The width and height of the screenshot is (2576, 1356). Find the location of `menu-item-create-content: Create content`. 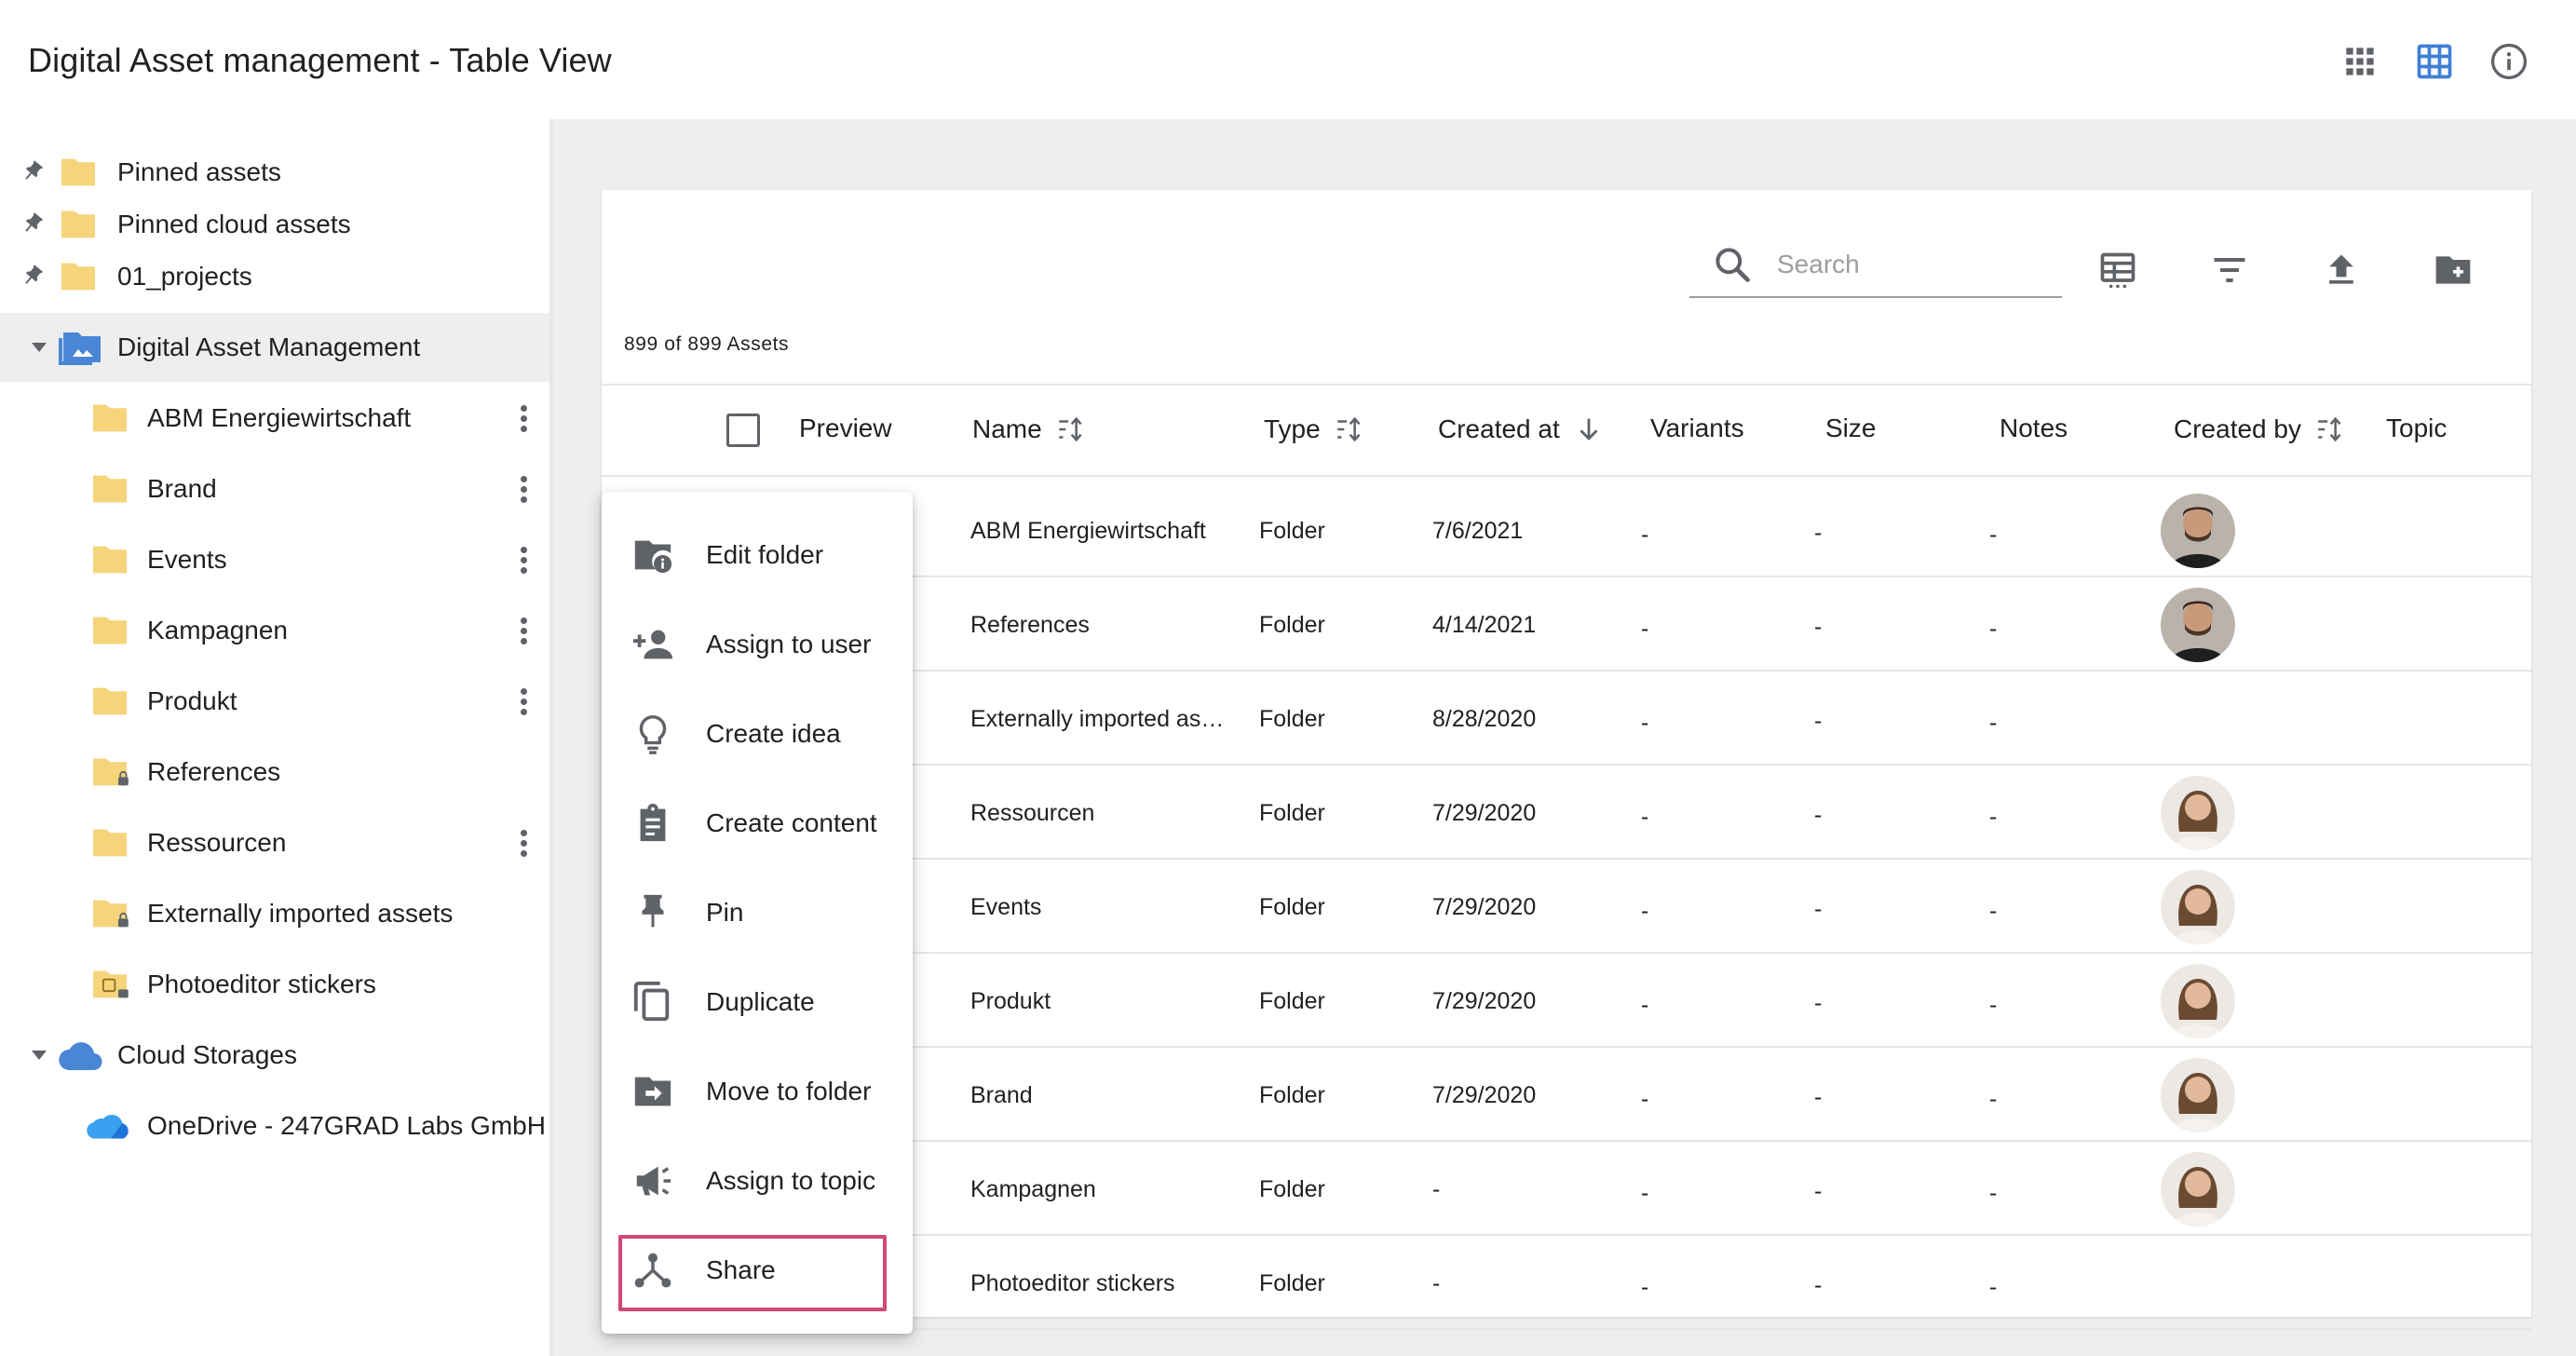

menu-item-create-content: Create content is located at coordinates (757, 824).